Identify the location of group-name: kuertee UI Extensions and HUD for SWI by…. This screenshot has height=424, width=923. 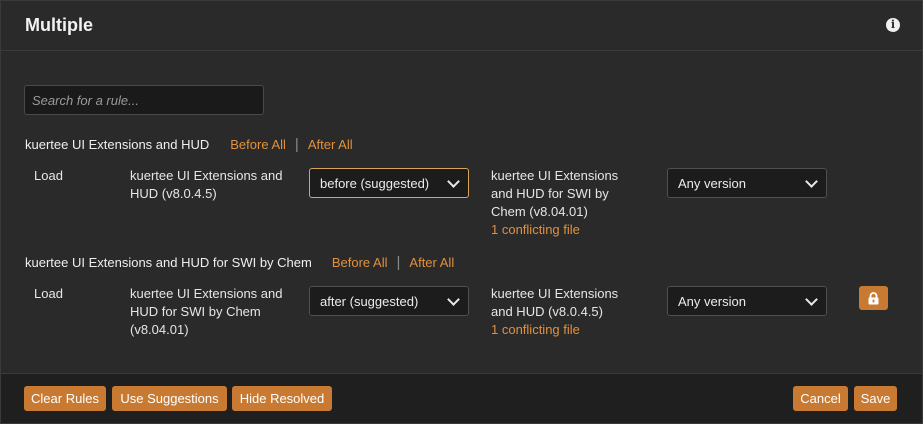
(168, 262).